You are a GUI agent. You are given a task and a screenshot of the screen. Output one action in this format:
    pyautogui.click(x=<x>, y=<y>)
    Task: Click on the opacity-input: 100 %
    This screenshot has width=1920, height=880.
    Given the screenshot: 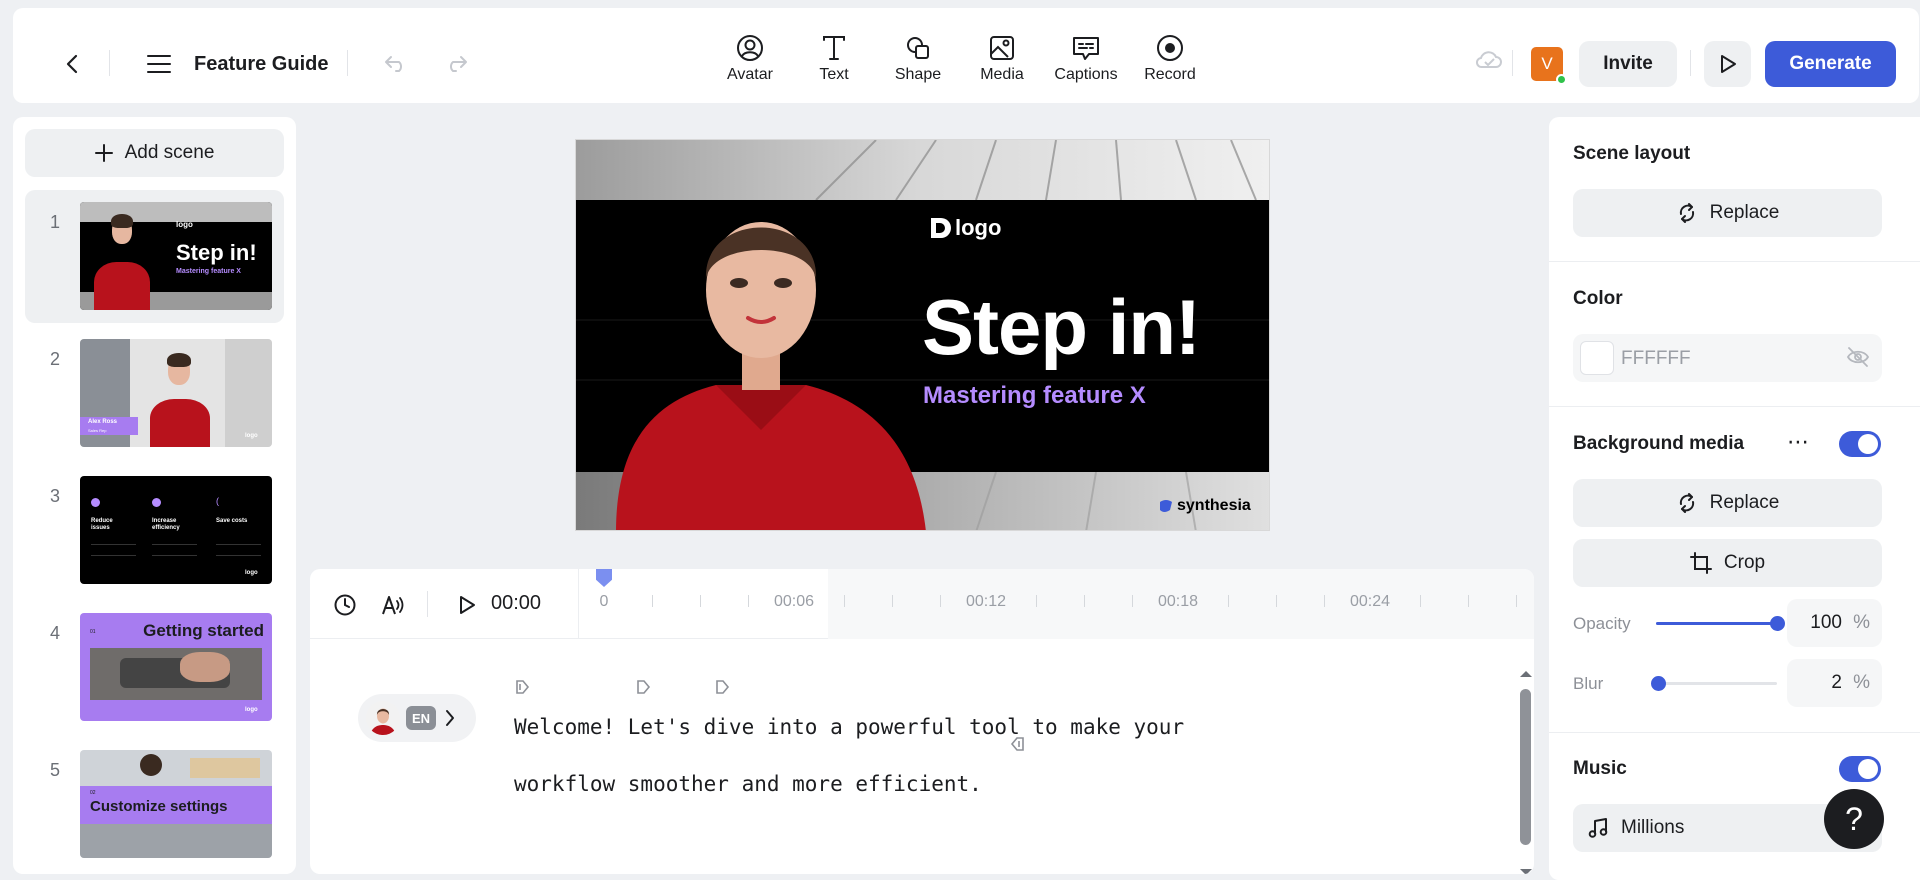 What is the action you would take?
    pyautogui.click(x=1834, y=623)
    